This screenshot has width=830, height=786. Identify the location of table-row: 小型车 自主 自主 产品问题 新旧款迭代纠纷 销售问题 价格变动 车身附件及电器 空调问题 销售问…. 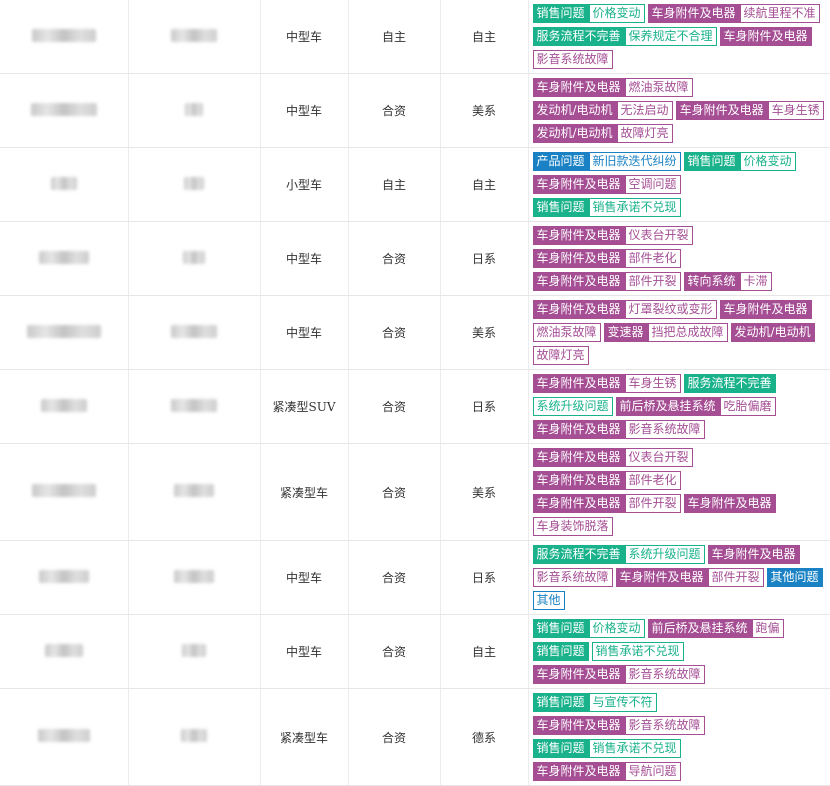
(415, 184).